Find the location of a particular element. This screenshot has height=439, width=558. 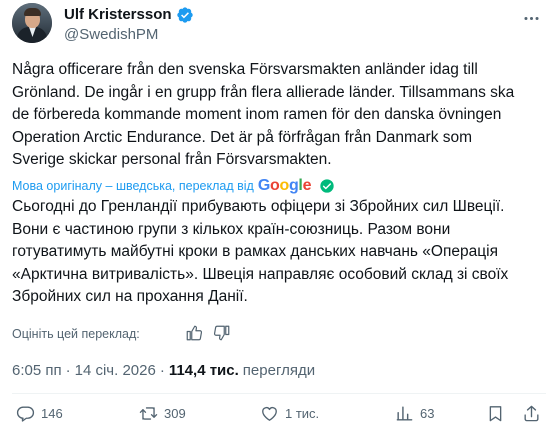

thumbs-up-icon is located at coordinates (194, 333).